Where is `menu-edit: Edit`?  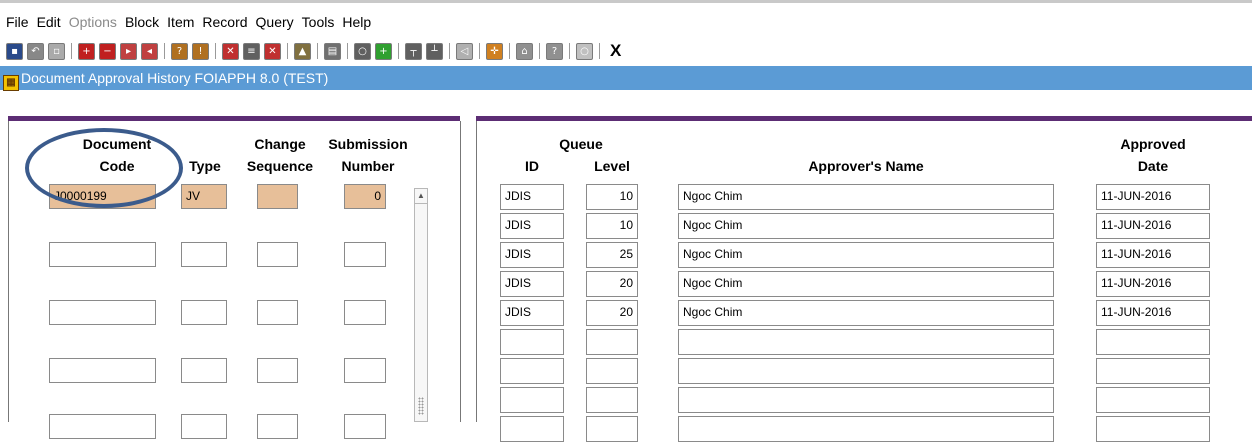
menu-edit: Edit is located at coordinates (49, 24).